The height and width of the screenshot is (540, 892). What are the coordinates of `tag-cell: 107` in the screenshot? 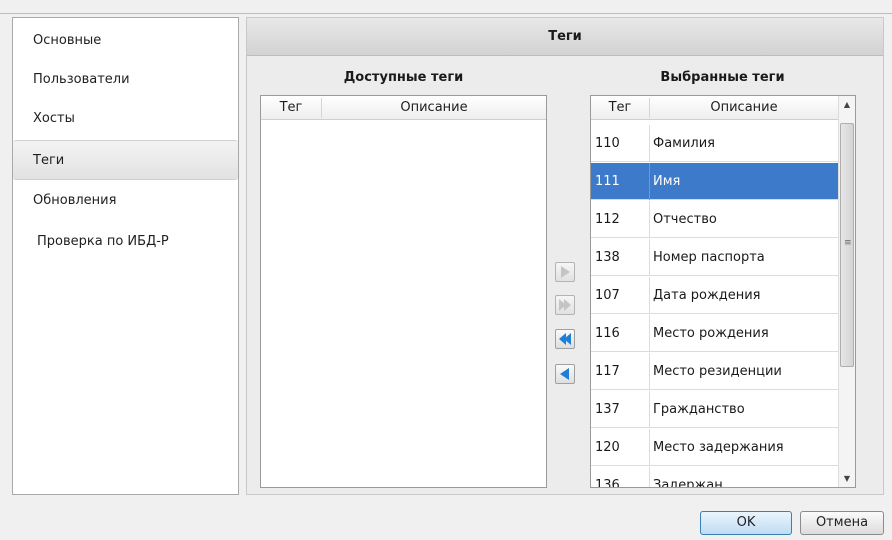 It's located at (607, 295).